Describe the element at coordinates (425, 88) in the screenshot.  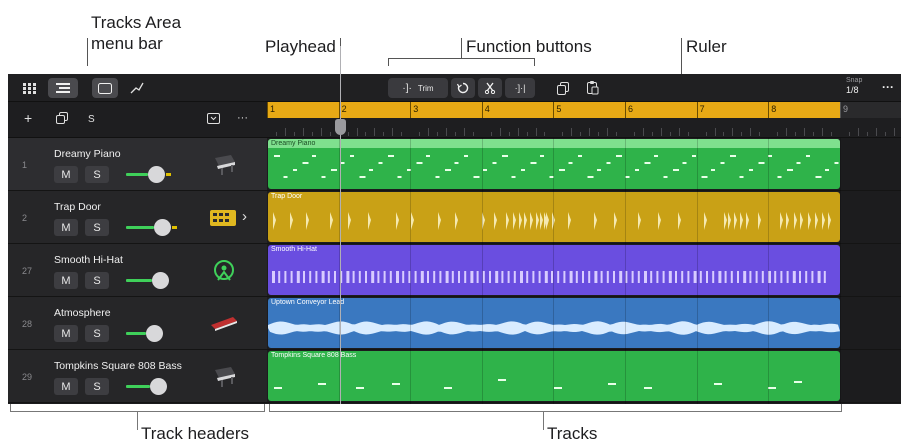
I see `trim-label: Trim` at that location.